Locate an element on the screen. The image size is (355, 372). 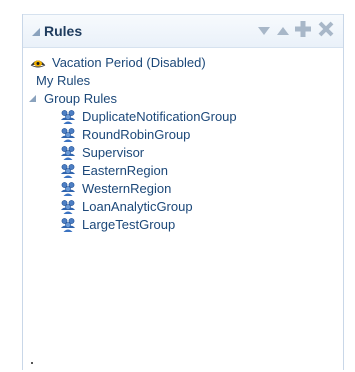
group-rule-label: DuplicateNotificationGroup is located at coordinates (159, 116).